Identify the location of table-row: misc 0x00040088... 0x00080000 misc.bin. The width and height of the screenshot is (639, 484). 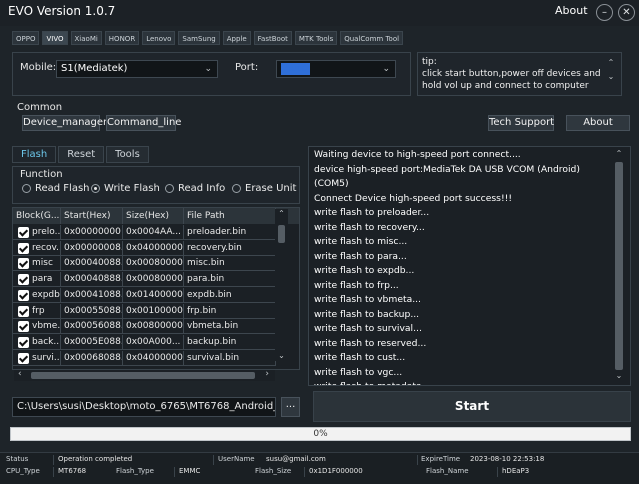
(144, 264).